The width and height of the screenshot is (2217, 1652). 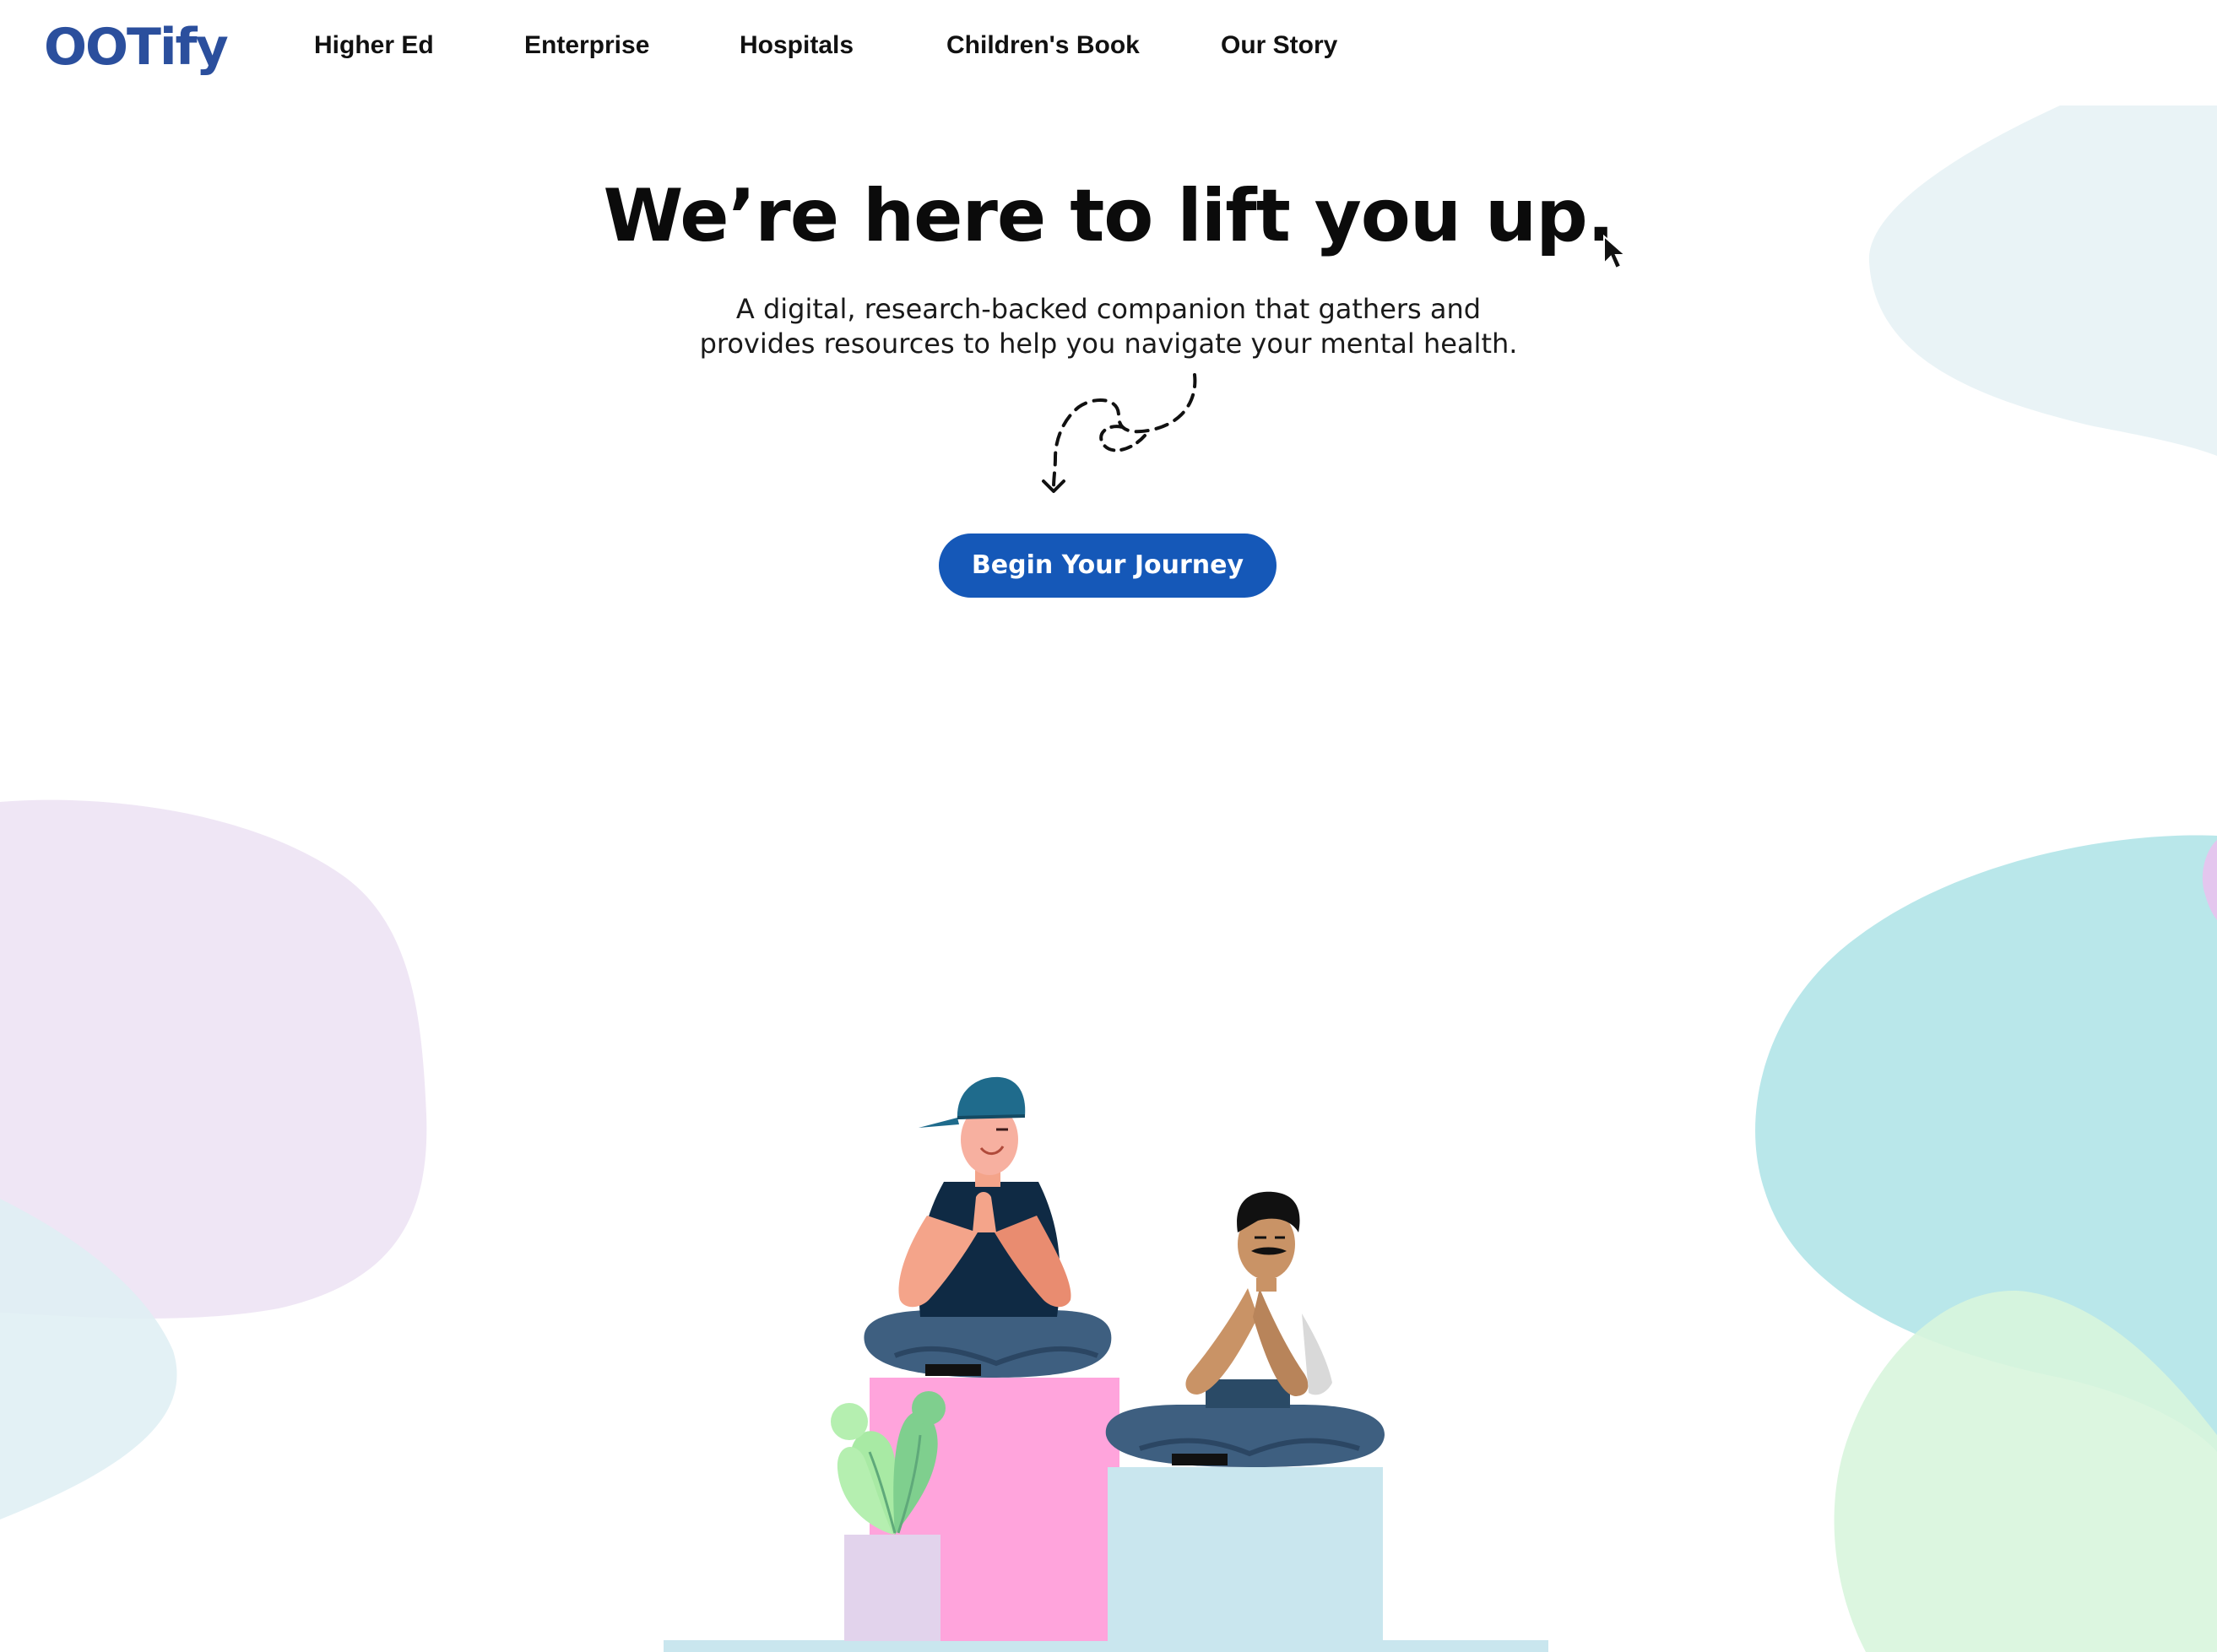 I want to click on floor-slab, so click(x=1106, y=1646).